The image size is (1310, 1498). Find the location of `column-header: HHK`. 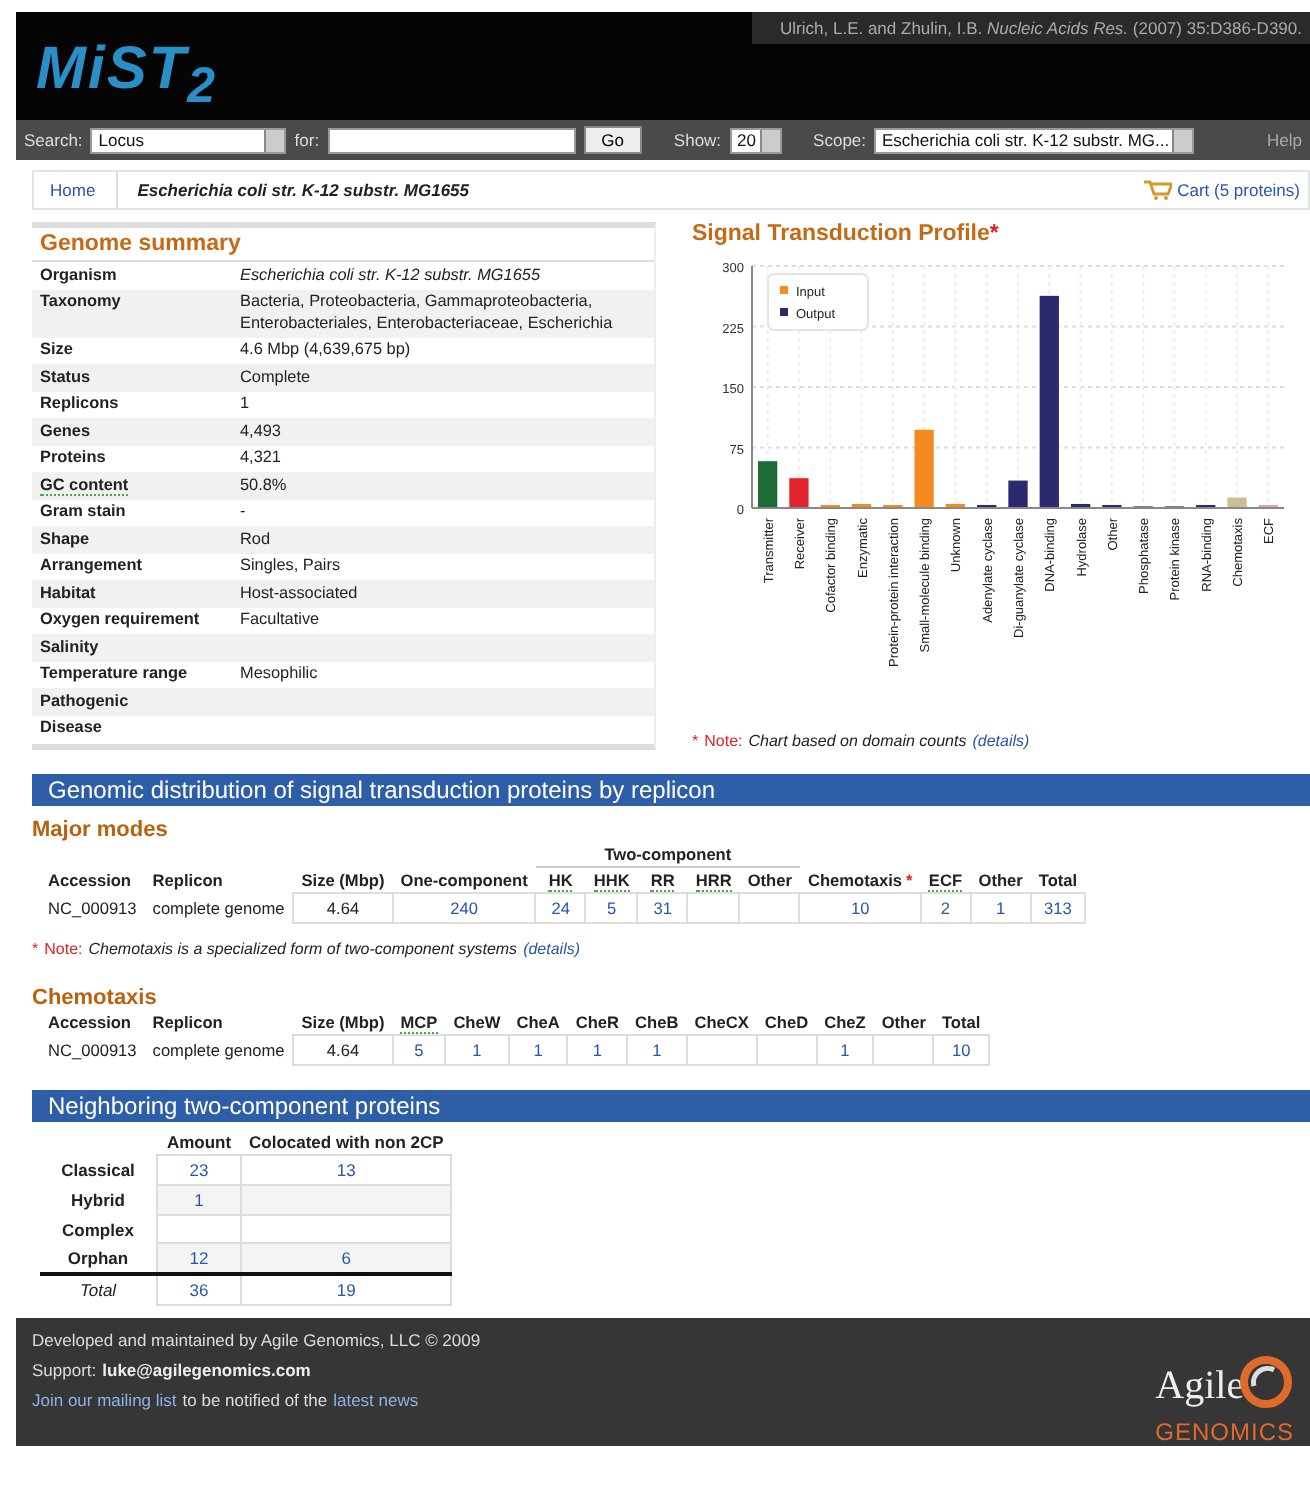

column-header: HHK is located at coordinates (611, 881).